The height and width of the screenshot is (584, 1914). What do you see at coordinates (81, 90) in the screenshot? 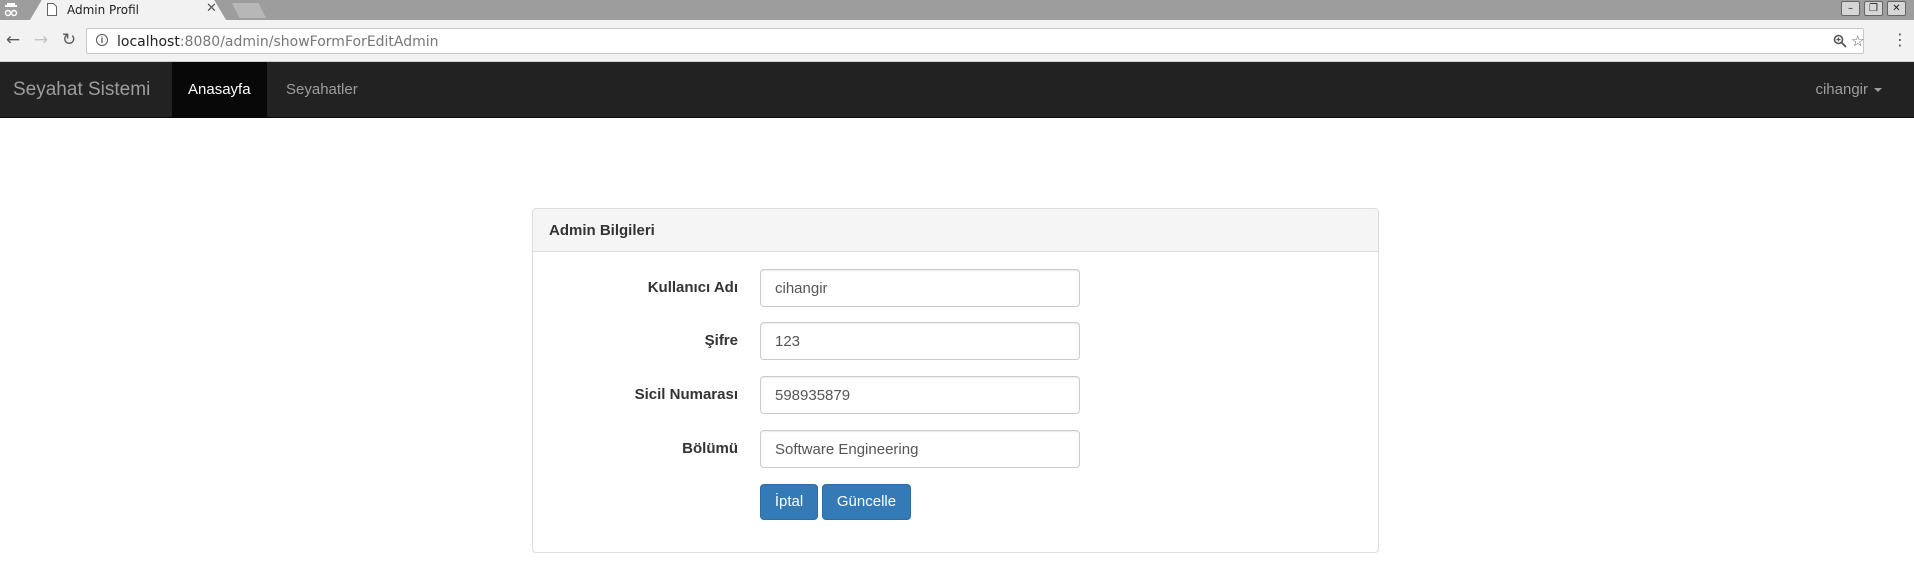
I see `navbar-brand: Seyahat Sistemi` at bounding box center [81, 90].